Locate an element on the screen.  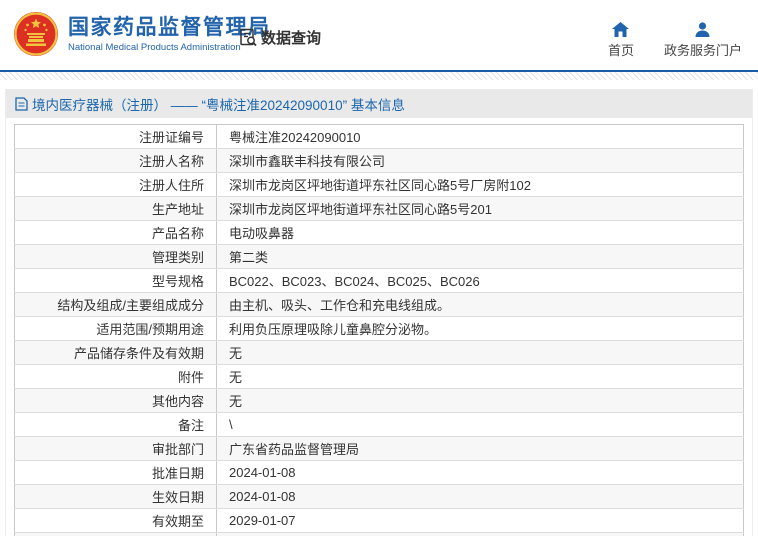
row-value-text: 粤械注准20242090010 is located at coordinates (295, 137).